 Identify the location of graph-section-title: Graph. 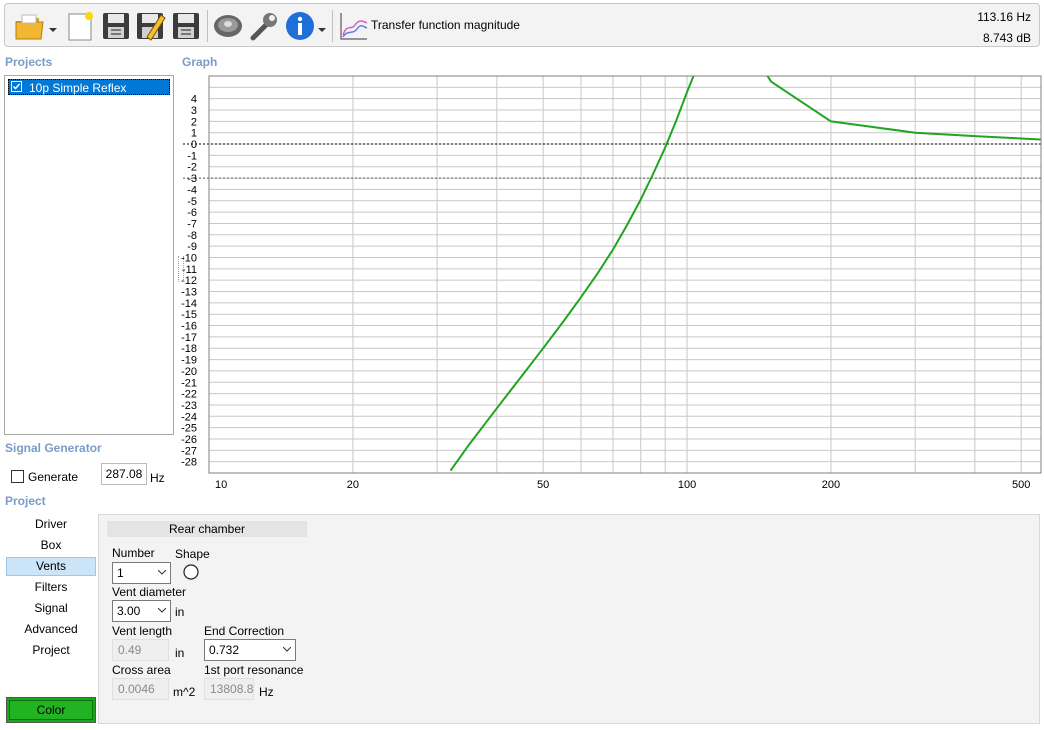
(200, 62).